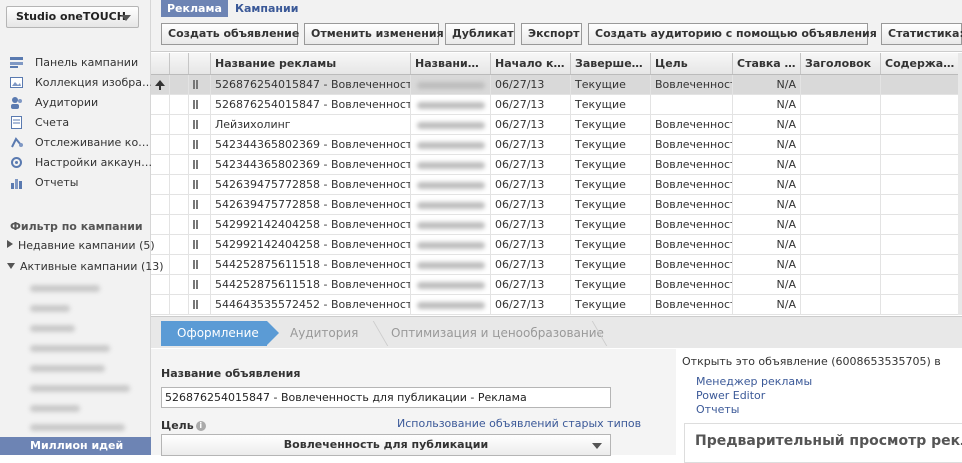  I want to click on ads-manager-link: Менеджер рекламы, so click(754, 381).